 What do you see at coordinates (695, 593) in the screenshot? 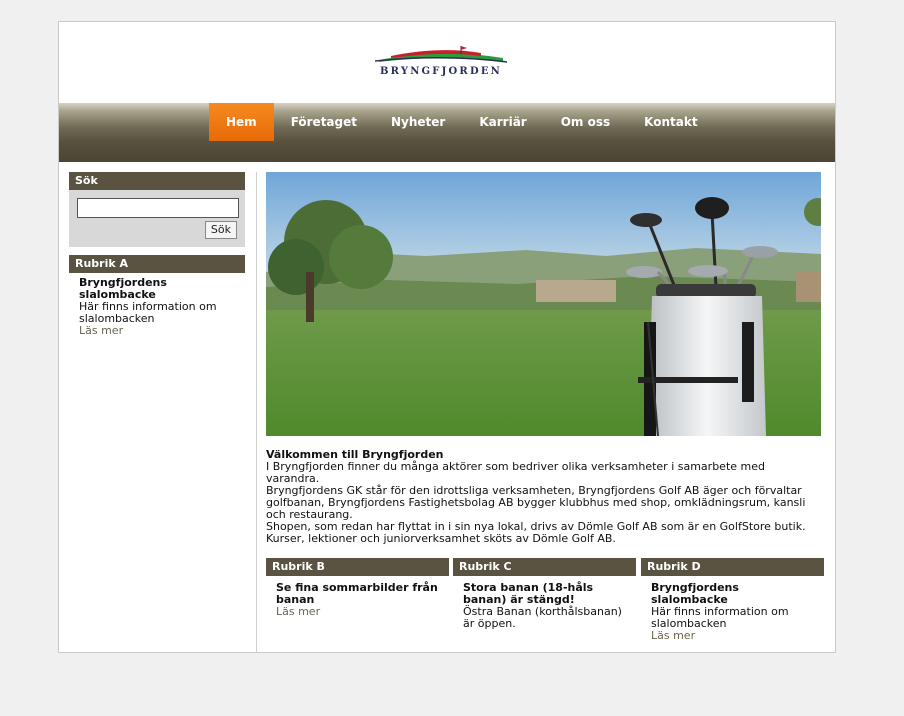
I see `rubrik-d-heading: Bryngfjordens slalombacke` at bounding box center [695, 593].